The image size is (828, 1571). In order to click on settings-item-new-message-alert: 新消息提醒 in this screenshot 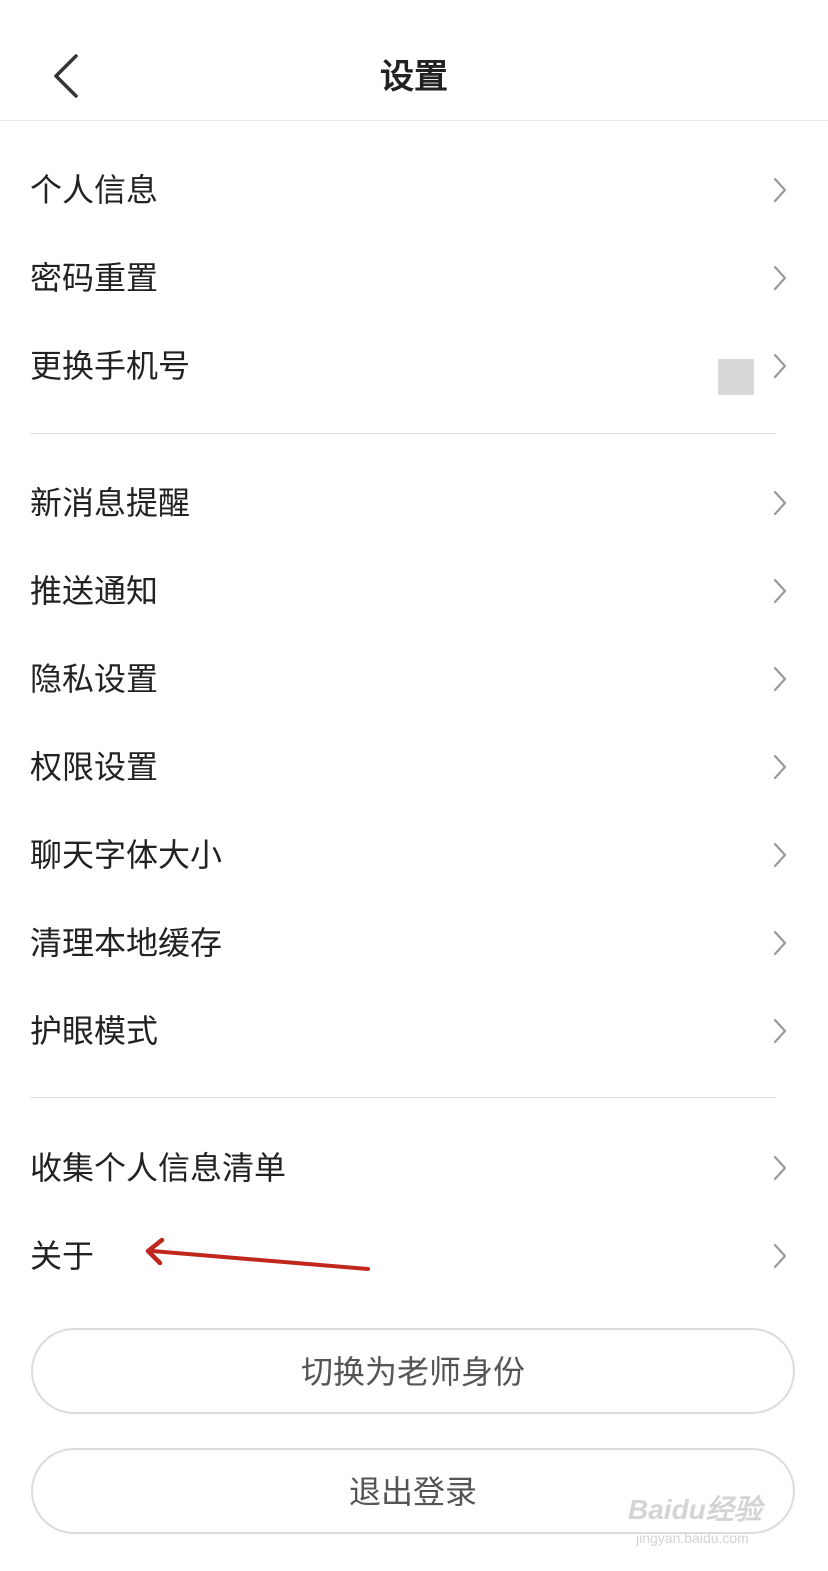, I will do `click(414, 503)`.